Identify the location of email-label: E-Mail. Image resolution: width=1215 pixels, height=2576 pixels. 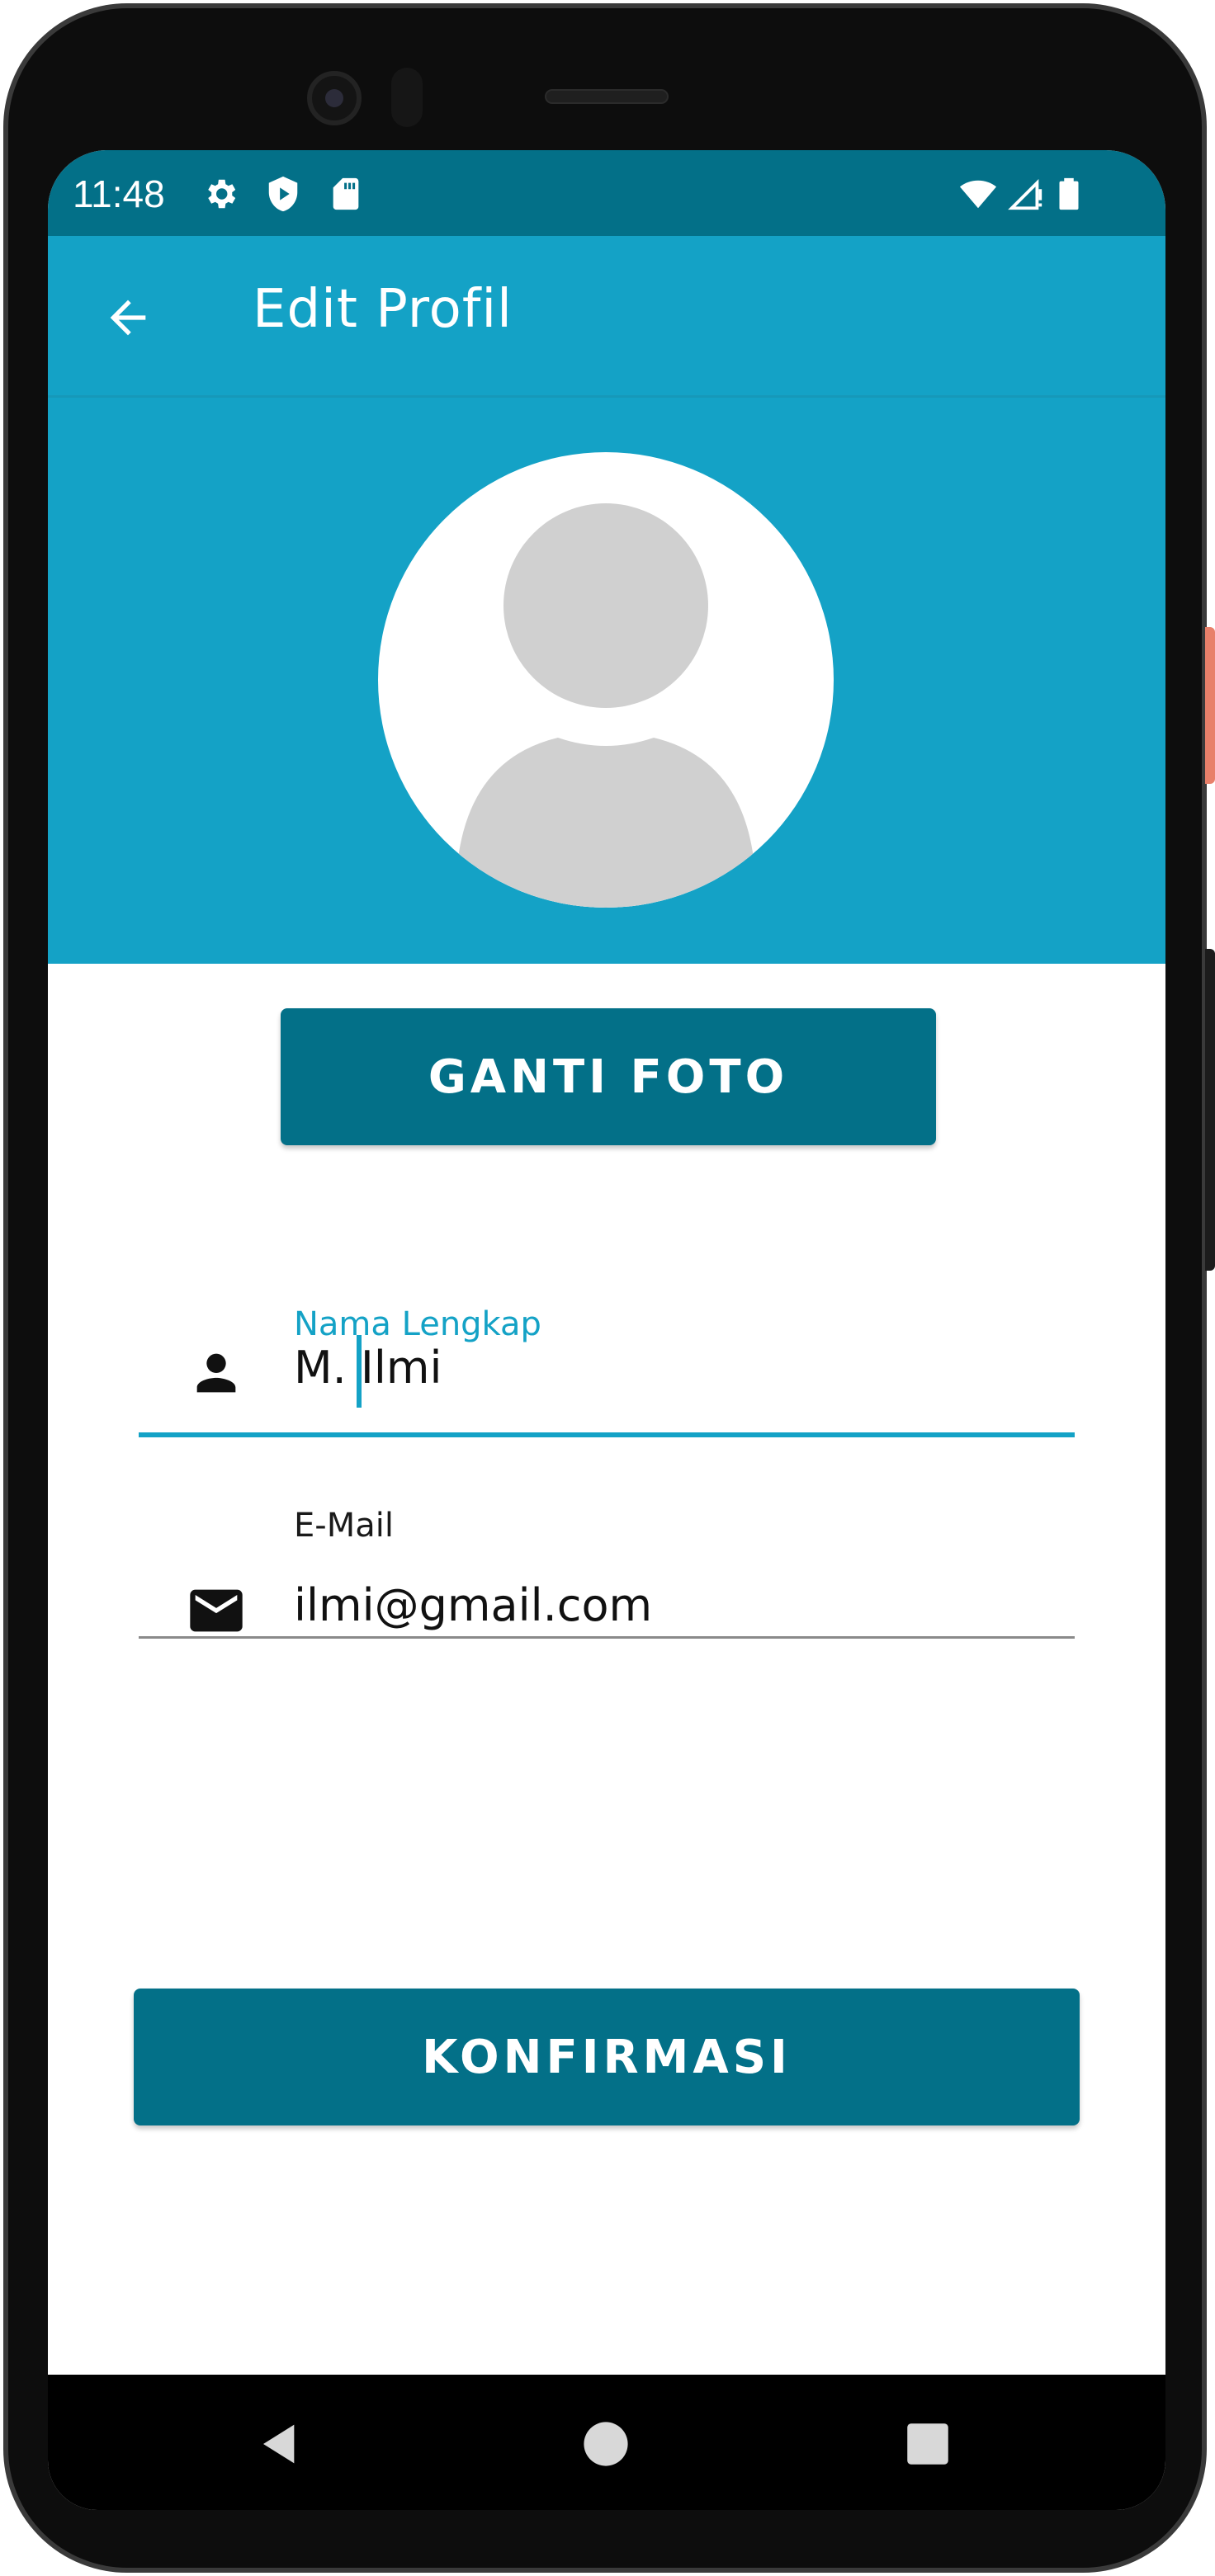
(344, 1526).